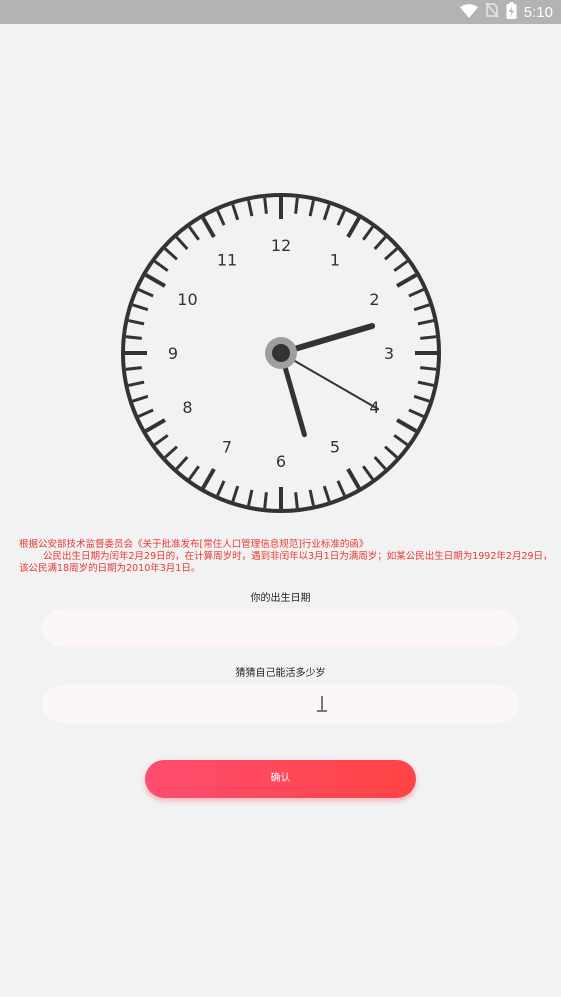 The image size is (561, 997). What do you see at coordinates (335, 447) in the screenshot?
I see `clock-numeral: 5` at bounding box center [335, 447].